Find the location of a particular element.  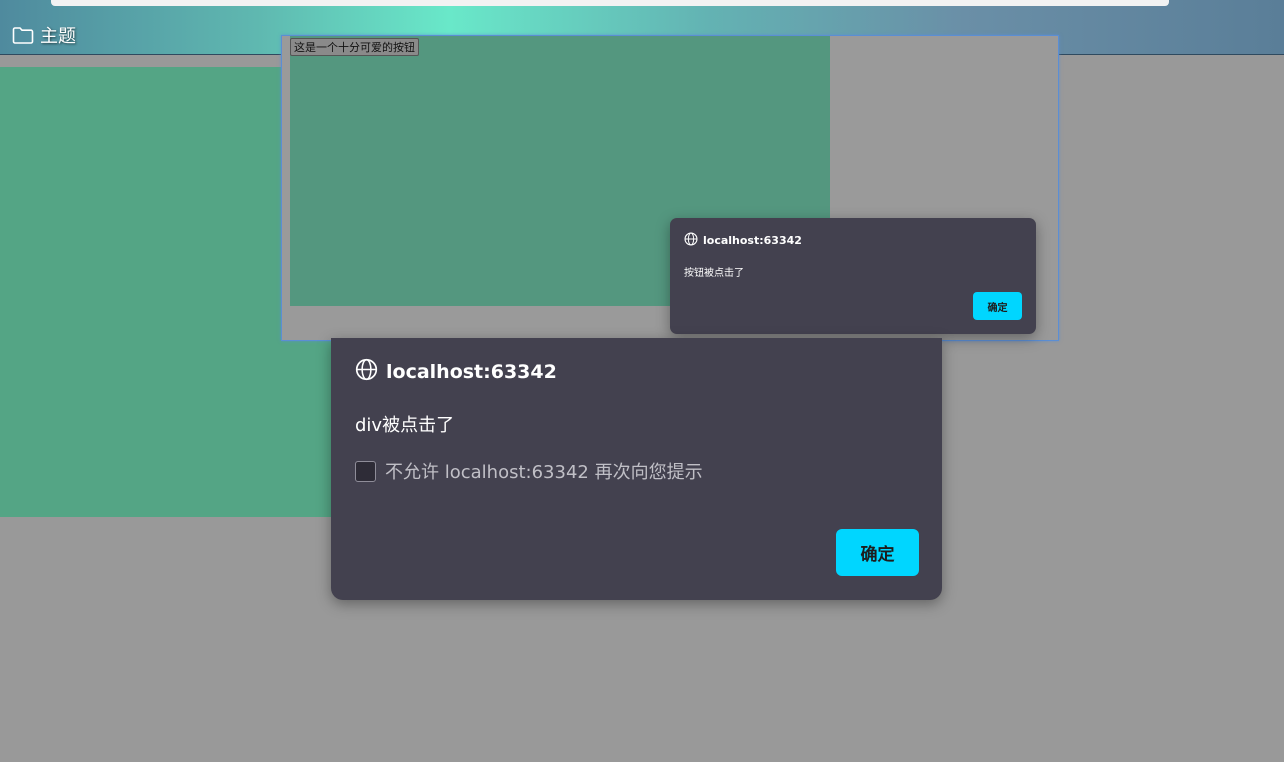

dialog-origin-text: localhost:63342 is located at coordinates (471, 372).